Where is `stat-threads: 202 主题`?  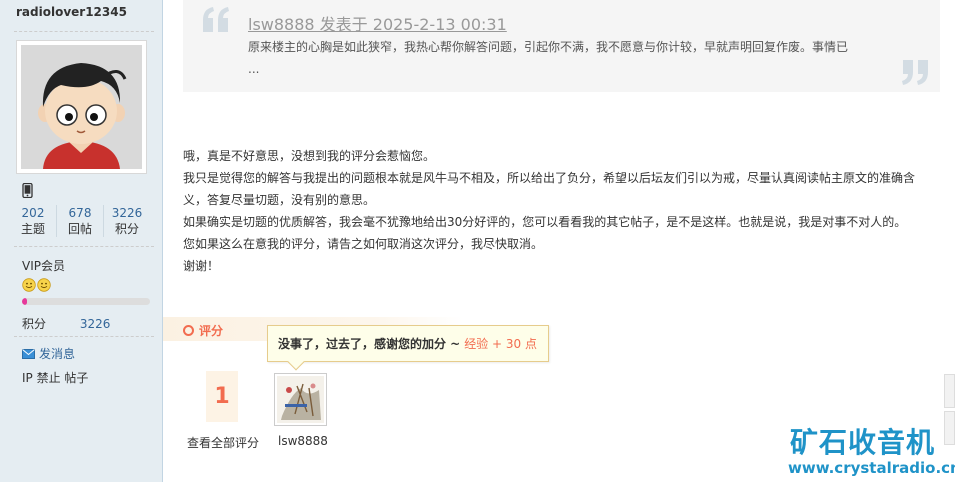
stat-threads: 202 主题 is located at coordinates (33, 221).